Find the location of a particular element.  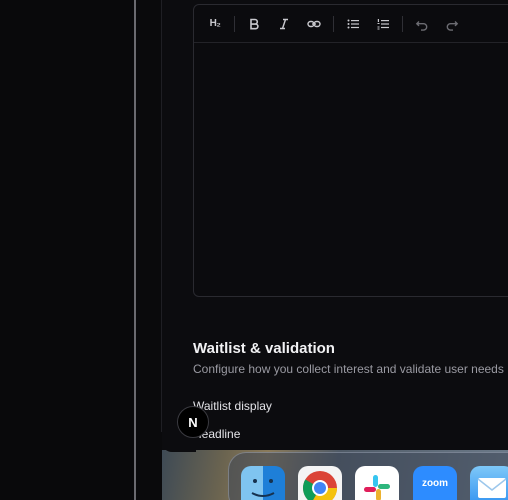

gutter is located at coordinates (149, 250).